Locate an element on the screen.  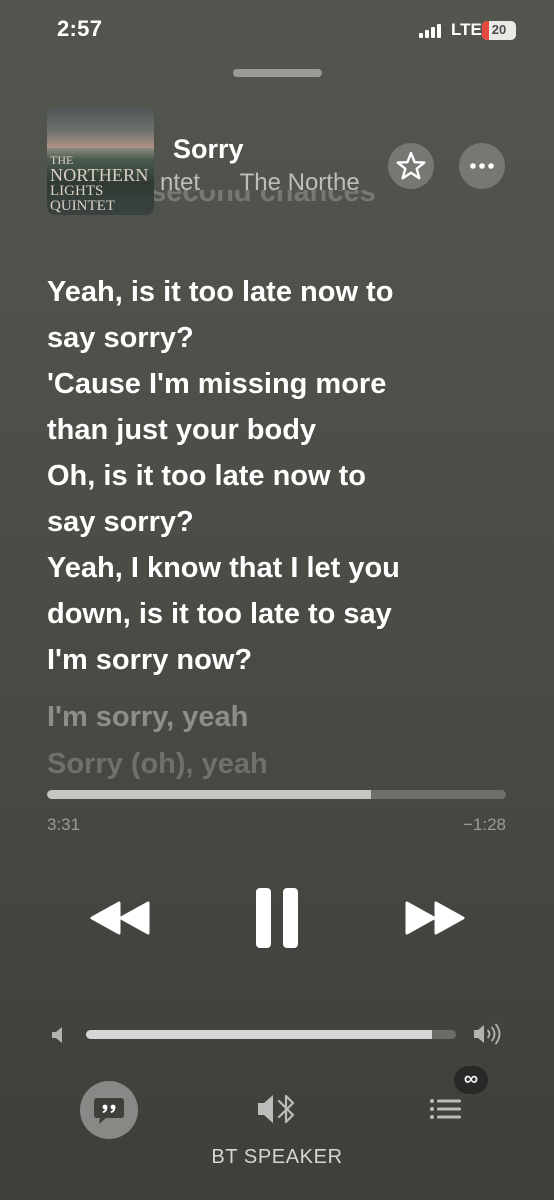
album-art-text: THE NORTHERN LIGHTS QUINTET is located at coordinates (99, 183).